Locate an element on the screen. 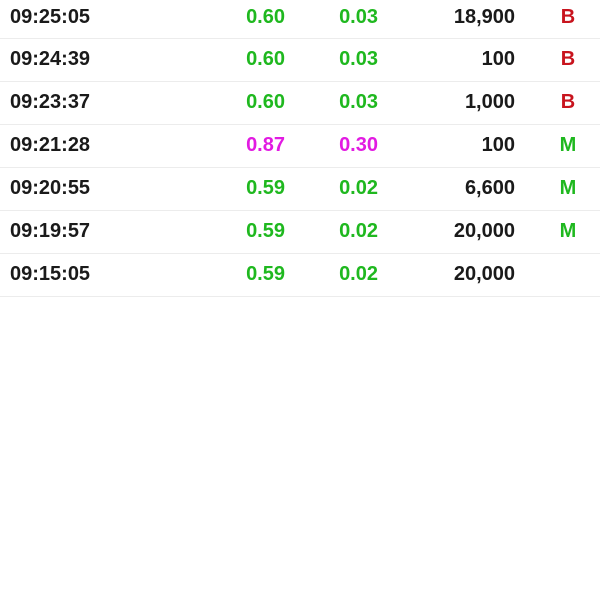  table-row: 09:23:37 0.60 0.03 1,000 B is located at coordinates (300, 103).